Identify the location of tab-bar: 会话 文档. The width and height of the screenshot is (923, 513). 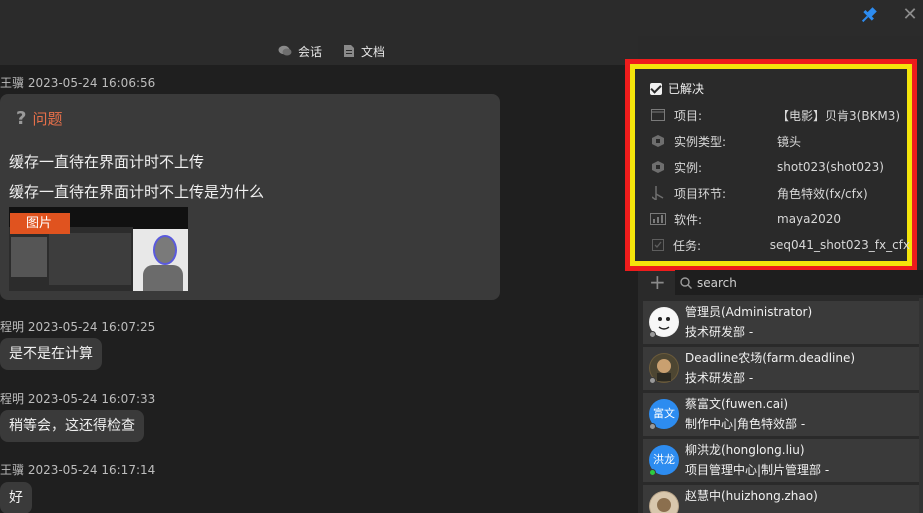
(319, 50).